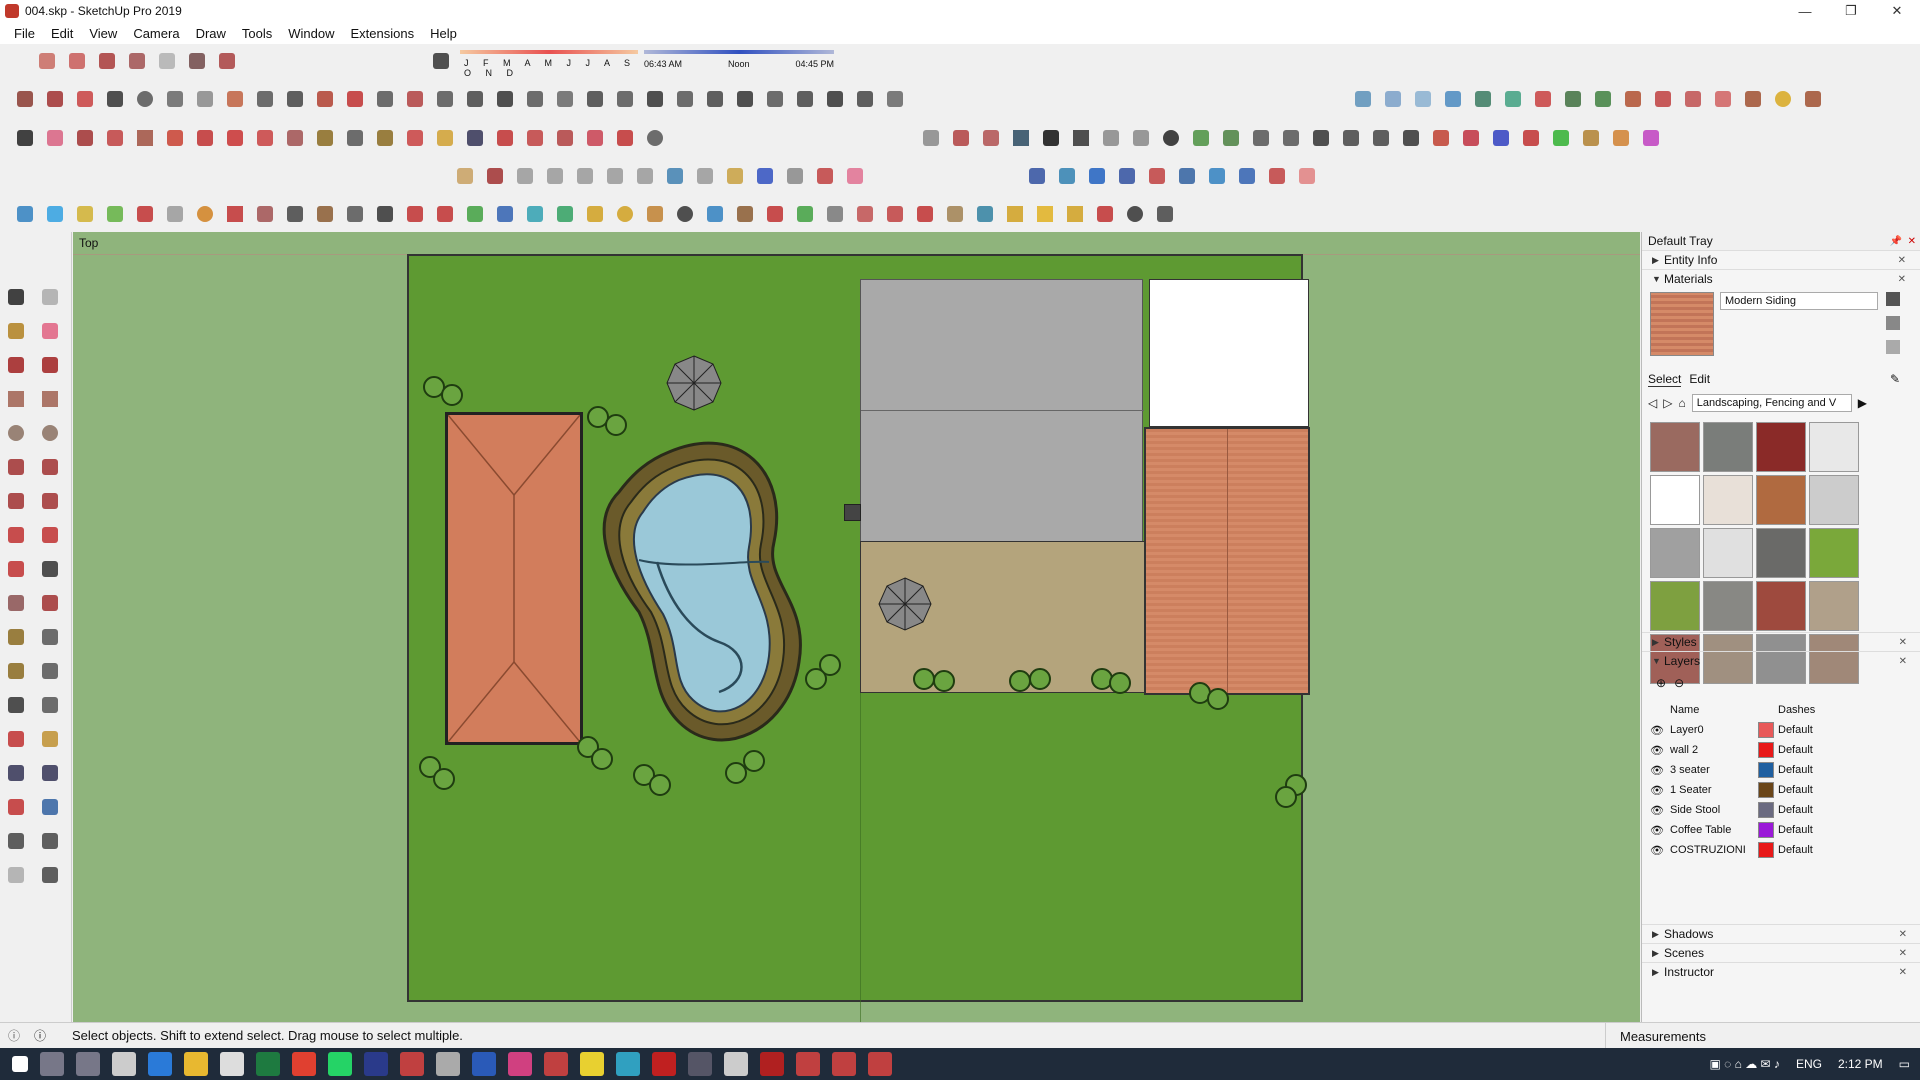 Image resolution: width=1920 pixels, height=1080 pixels. I want to click on mirror-icon, so click(595, 99).